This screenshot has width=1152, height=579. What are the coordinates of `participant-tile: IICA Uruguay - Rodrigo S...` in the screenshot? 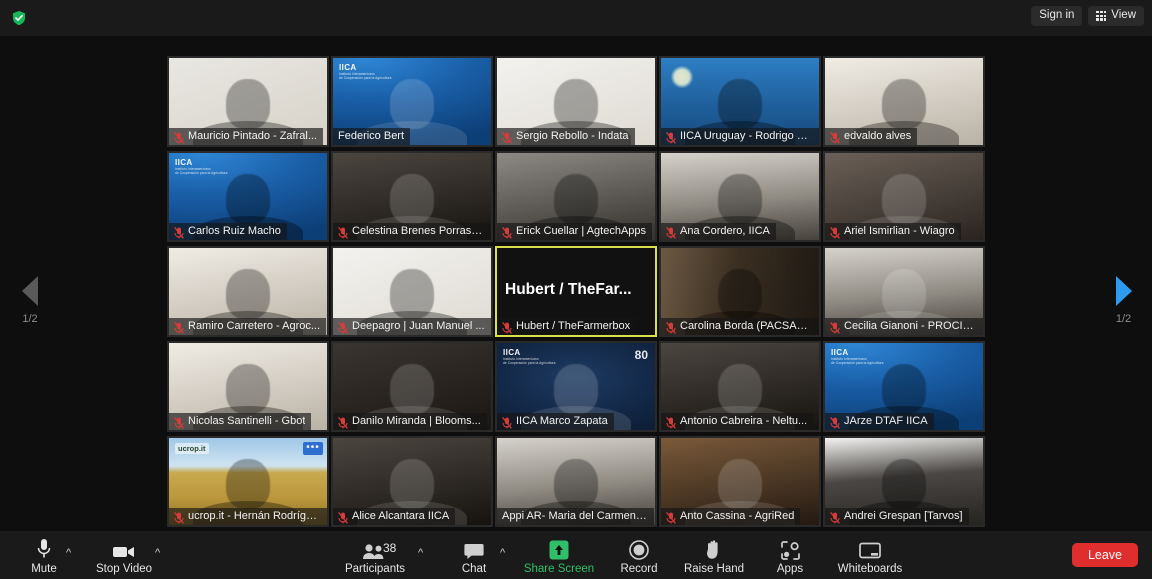 It's located at (740, 101).